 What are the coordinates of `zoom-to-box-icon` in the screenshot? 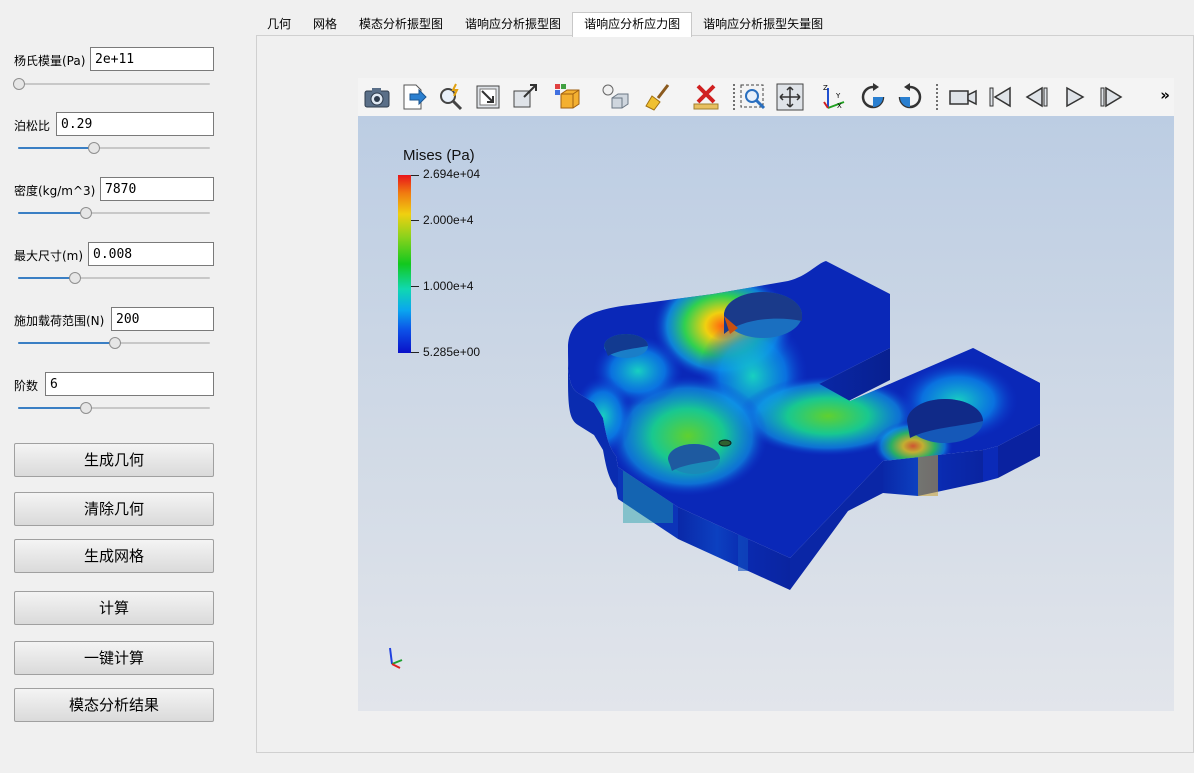 It's located at (753, 97).